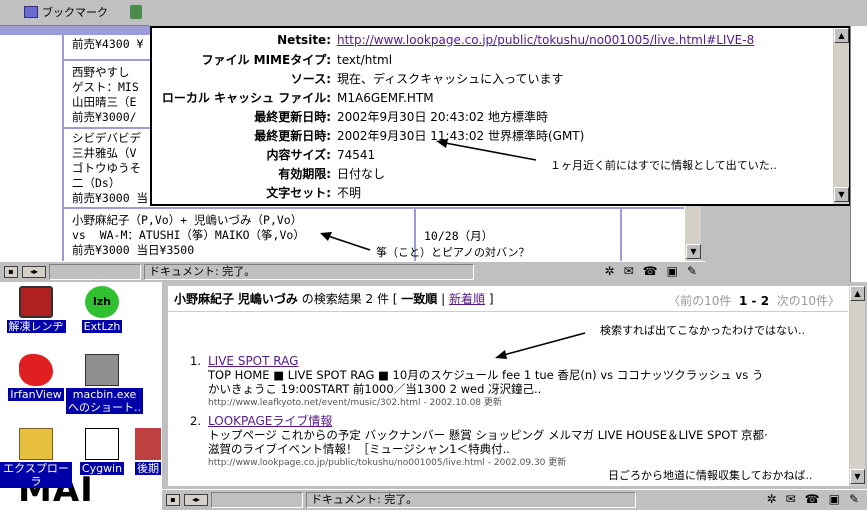 The width and height of the screenshot is (867, 510). Describe the element at coordinates (492, 135) in the screenshot. I see `info-row: 最終更新日時: 2002年9月30日 11:43:02 世界標準時(GMT)` at that location.